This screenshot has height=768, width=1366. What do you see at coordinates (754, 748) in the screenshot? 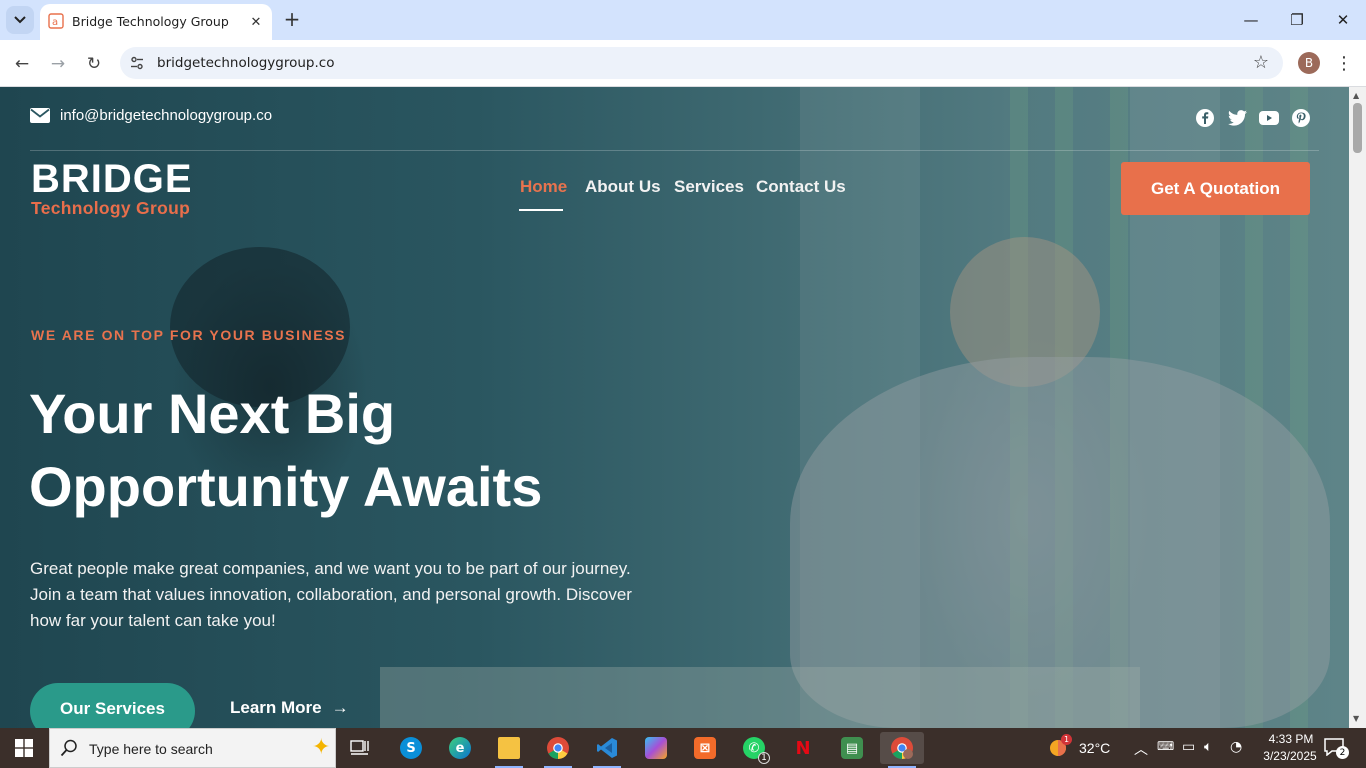
I see `taskbar-whatsapp: ✆ 1` at bounding box center [754, 748].